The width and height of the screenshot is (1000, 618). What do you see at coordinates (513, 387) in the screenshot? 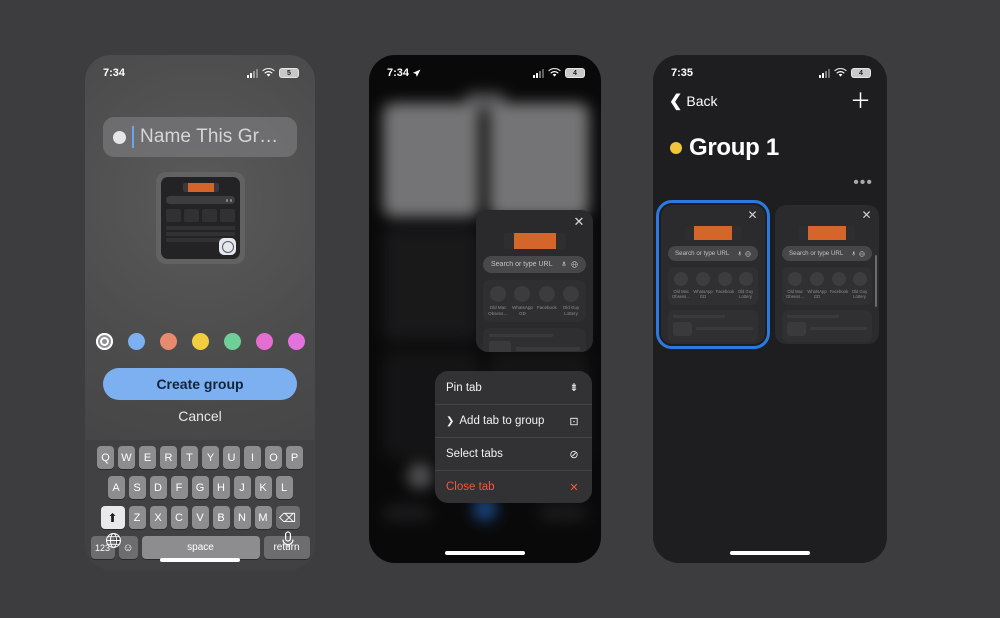
I see `menu-item-pin-tab: Pin tab ⇟` at bounding box center [513, 387].